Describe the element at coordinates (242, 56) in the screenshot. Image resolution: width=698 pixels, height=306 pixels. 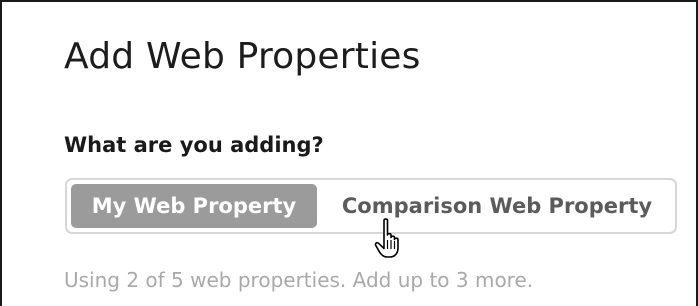
I see `dialog-title: Add Web Properties` at that location.